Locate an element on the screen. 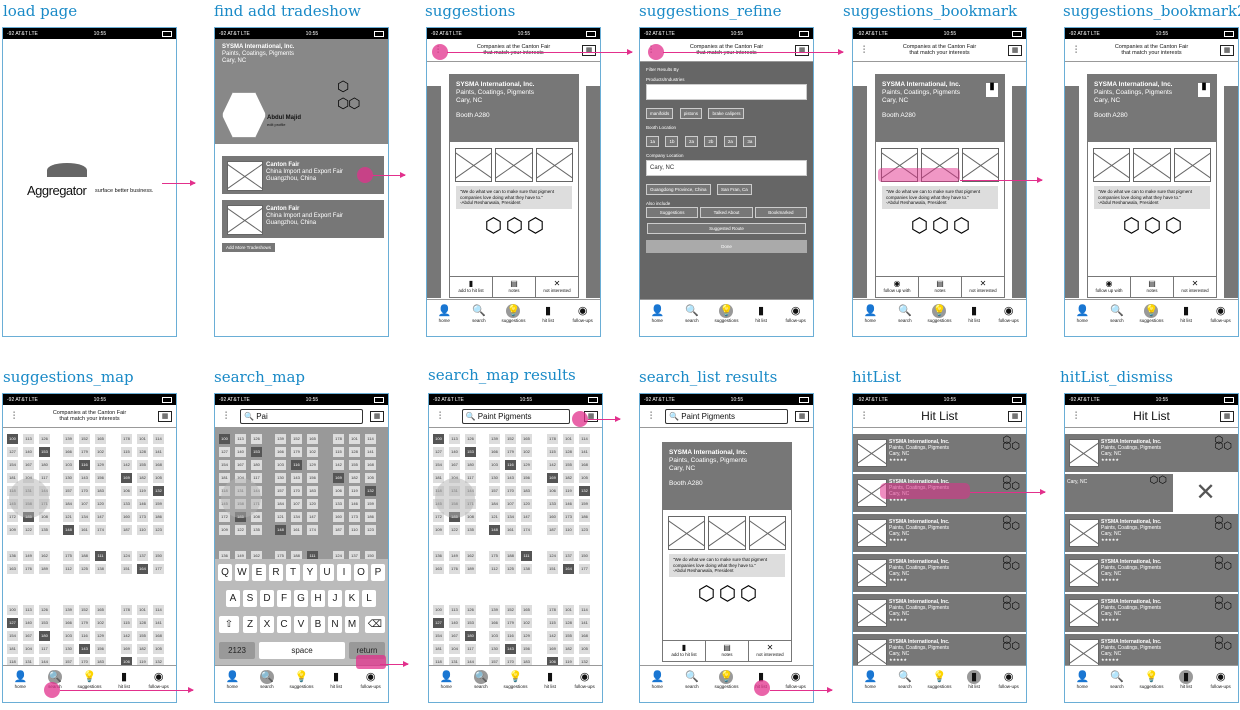 The image size is (1240, 710). booth: 149 is located at coordinates (454, 556).